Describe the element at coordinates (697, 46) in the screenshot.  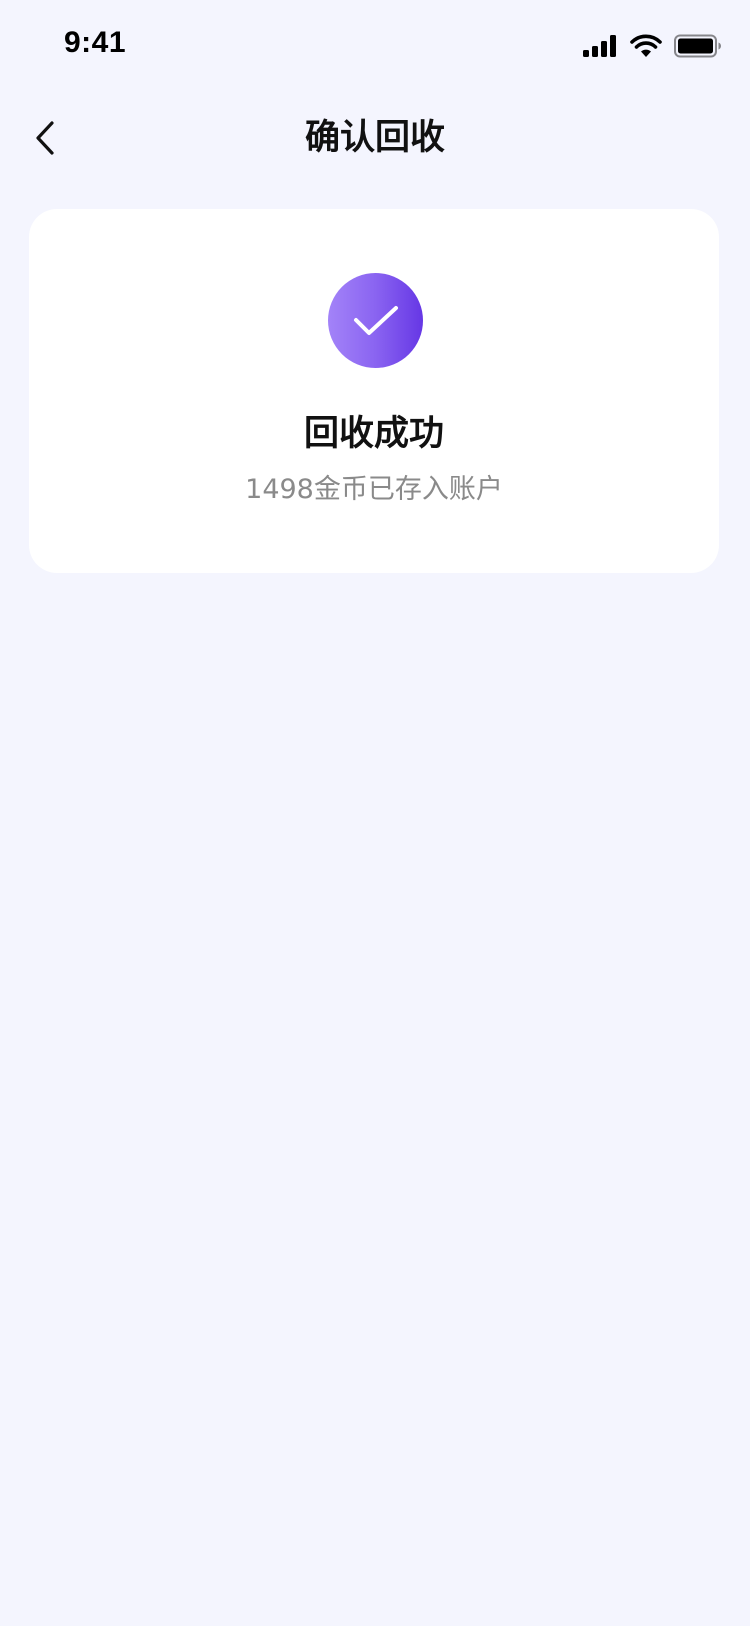
I see `battery-icon` at that location.